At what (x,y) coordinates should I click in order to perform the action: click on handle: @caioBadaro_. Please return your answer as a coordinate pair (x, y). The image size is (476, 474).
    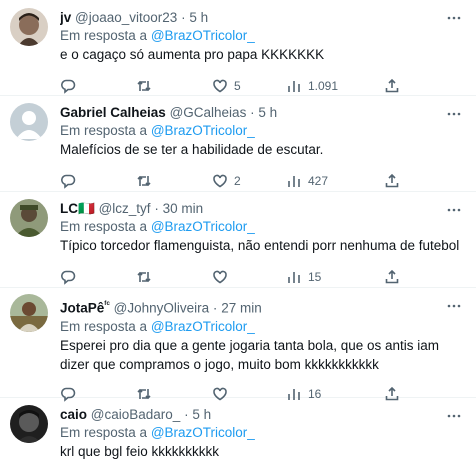
    Looking at the image, I should click on (136, 414).